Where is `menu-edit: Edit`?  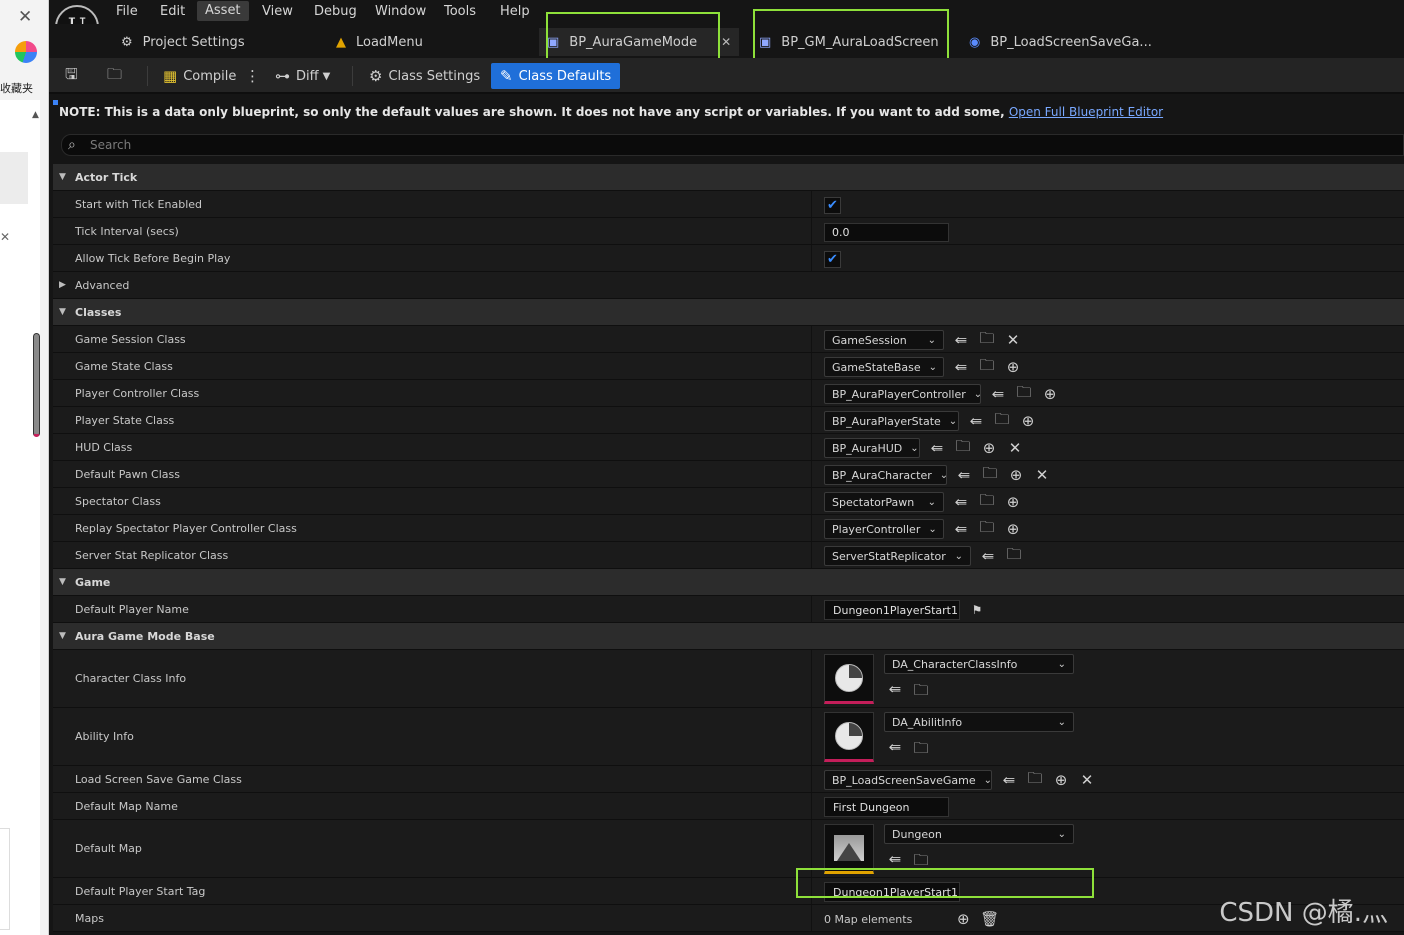
menu-edit: Edit is located at coordinates (172, 11).